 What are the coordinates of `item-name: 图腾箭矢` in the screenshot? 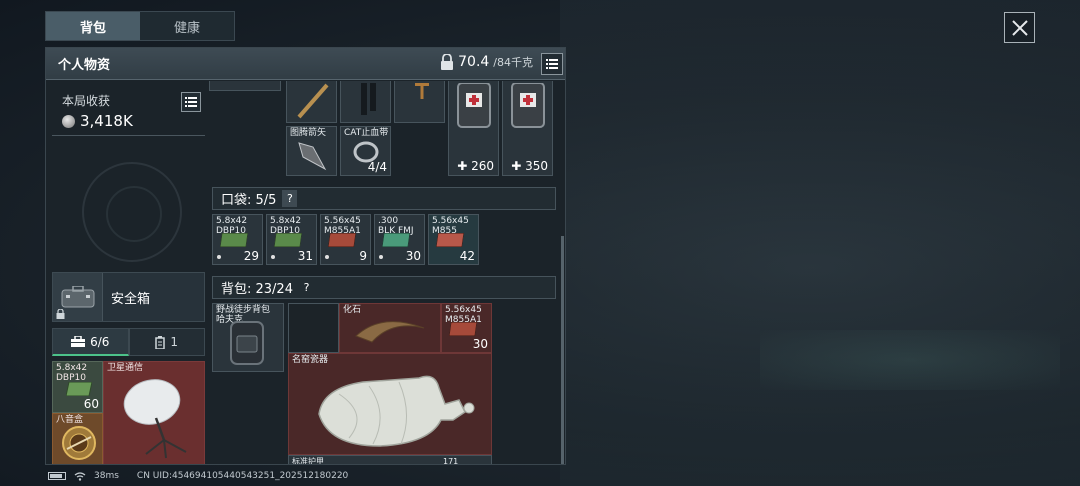 It's located at (308, 133).